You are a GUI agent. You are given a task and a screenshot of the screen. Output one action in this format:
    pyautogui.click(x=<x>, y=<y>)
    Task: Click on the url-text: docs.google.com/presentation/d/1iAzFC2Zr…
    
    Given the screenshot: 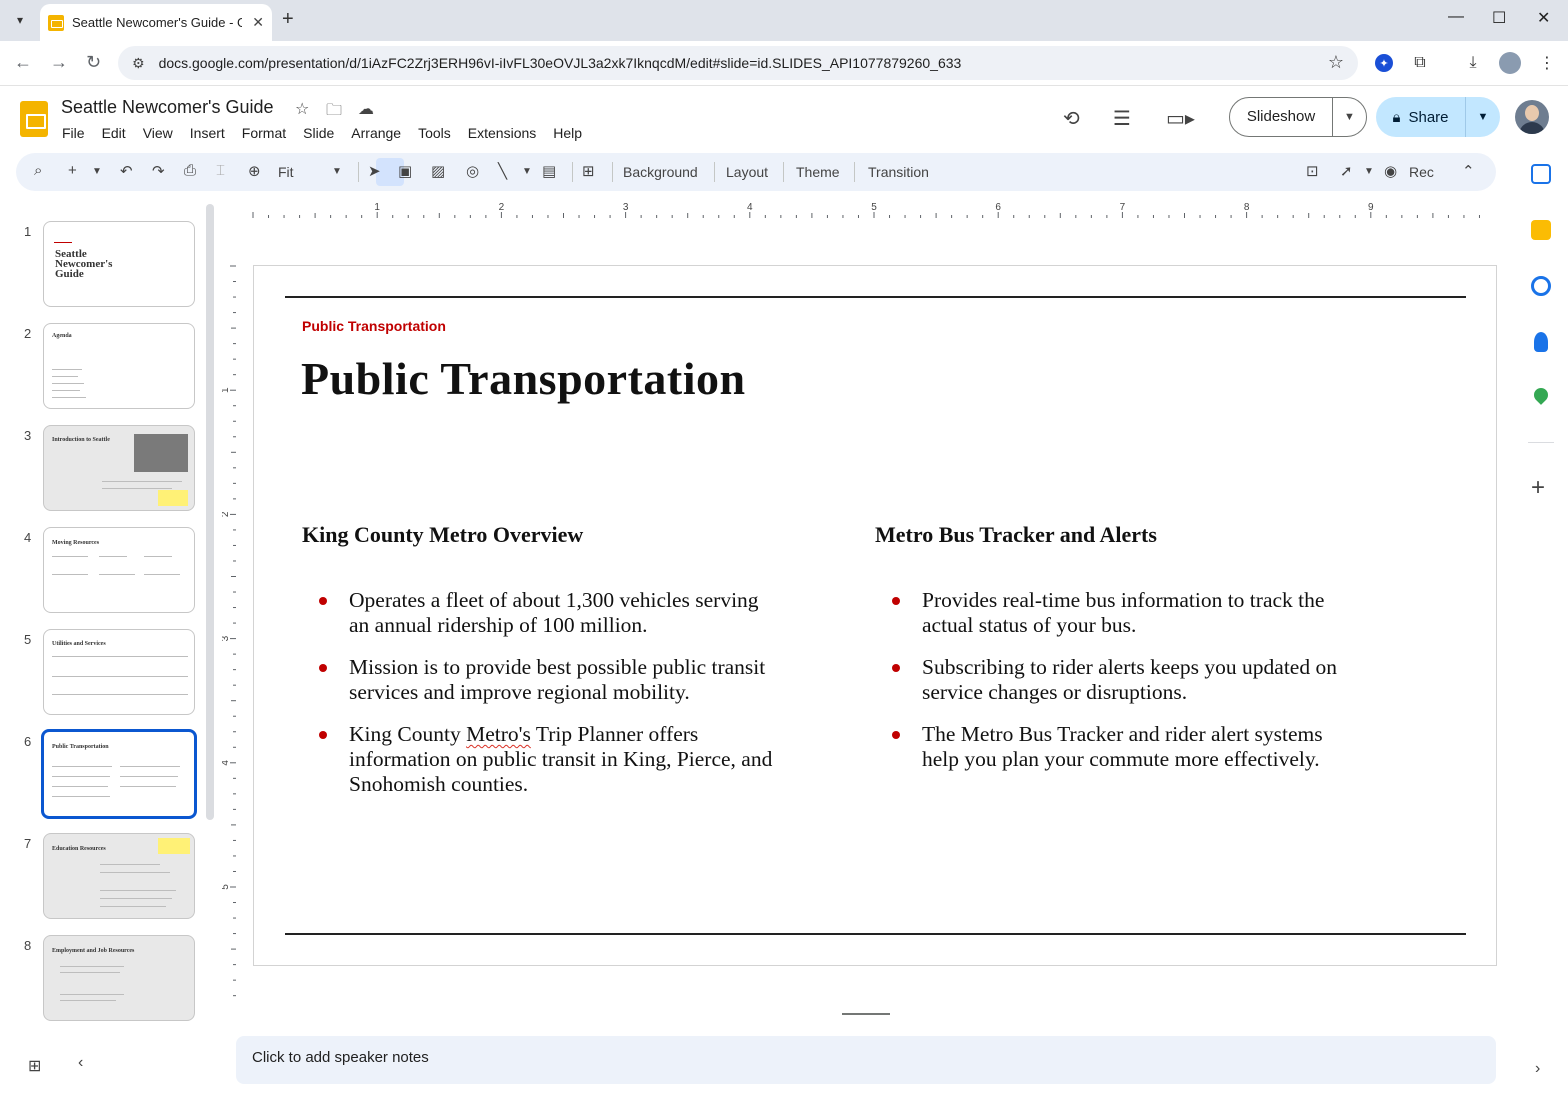 What is the action you would take?
    pyautogui.click(x=560, y=63)
    